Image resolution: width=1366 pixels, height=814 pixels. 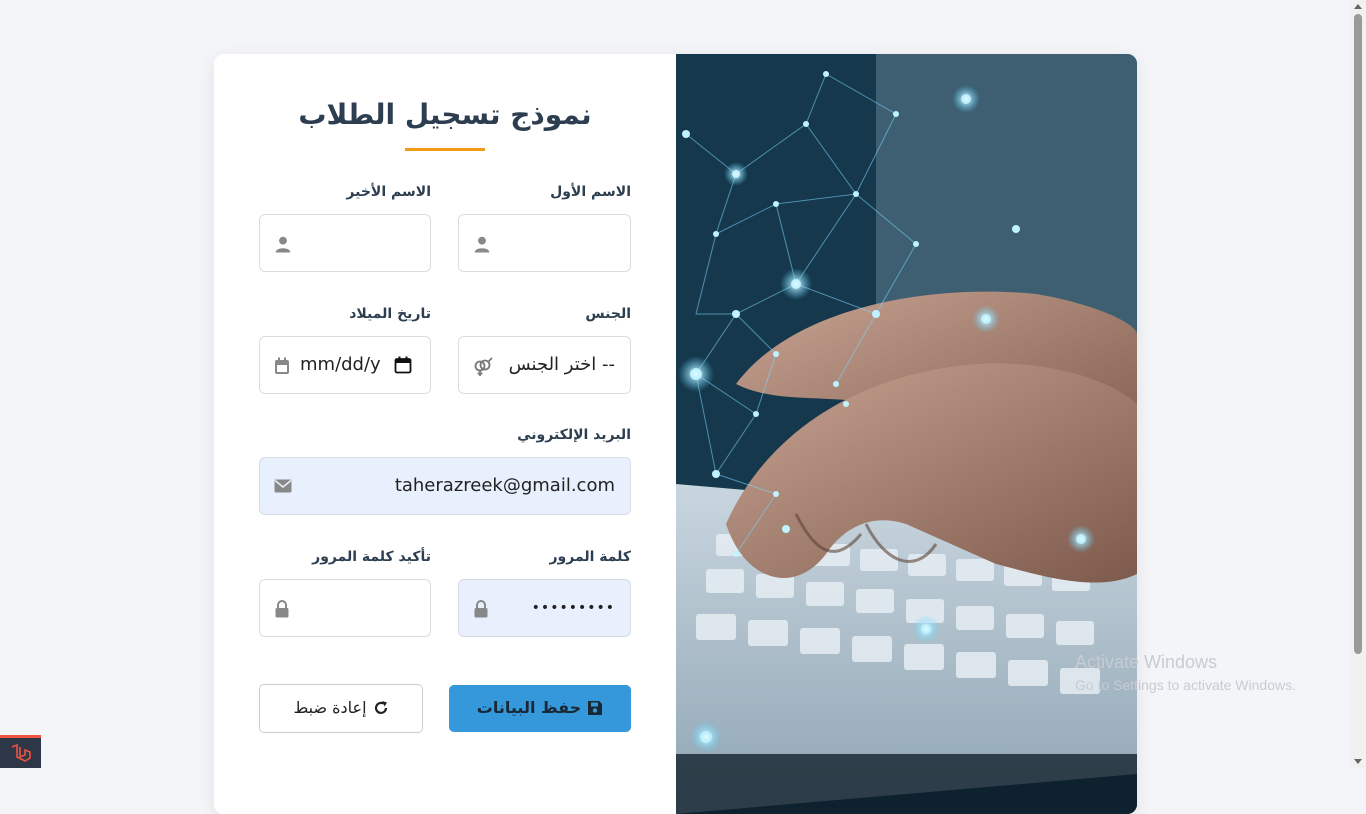 I want to click on gender-label: الجنس, so click(x=608, y=314).